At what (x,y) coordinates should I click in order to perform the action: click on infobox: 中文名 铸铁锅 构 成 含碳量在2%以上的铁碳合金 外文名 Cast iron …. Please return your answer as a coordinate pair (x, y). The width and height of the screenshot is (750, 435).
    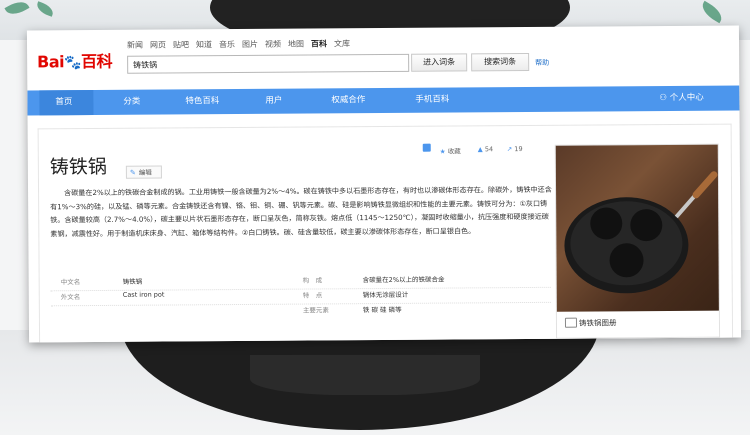
    Looking at the image, I should click on (300, 296).